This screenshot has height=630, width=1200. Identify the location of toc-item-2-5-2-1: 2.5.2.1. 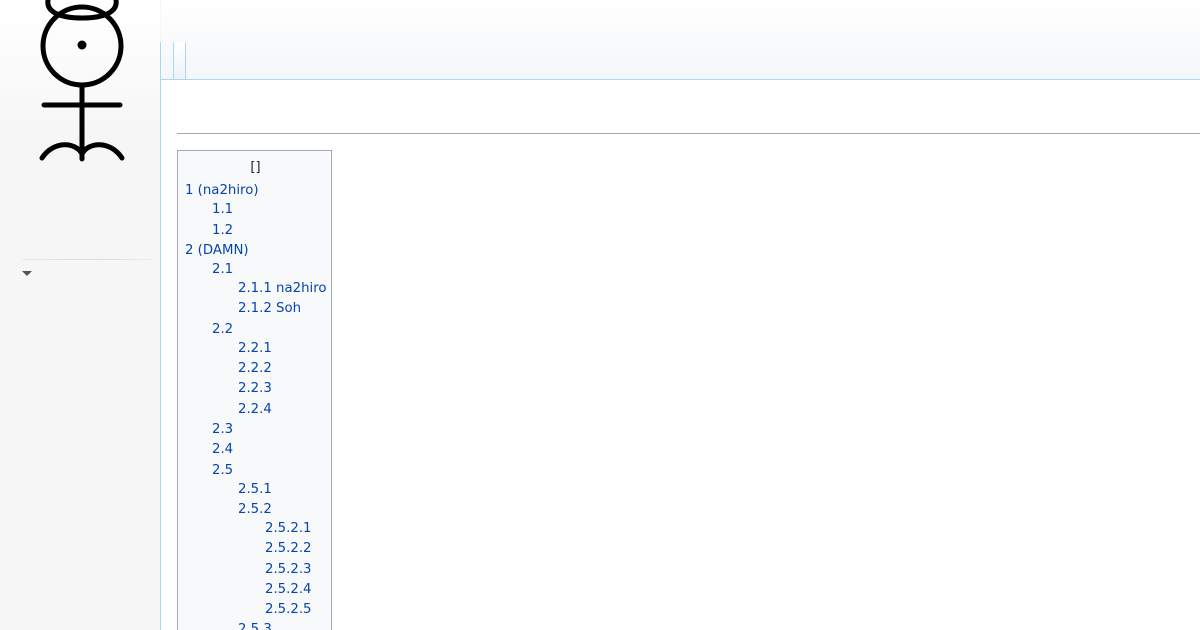
(288, 529).